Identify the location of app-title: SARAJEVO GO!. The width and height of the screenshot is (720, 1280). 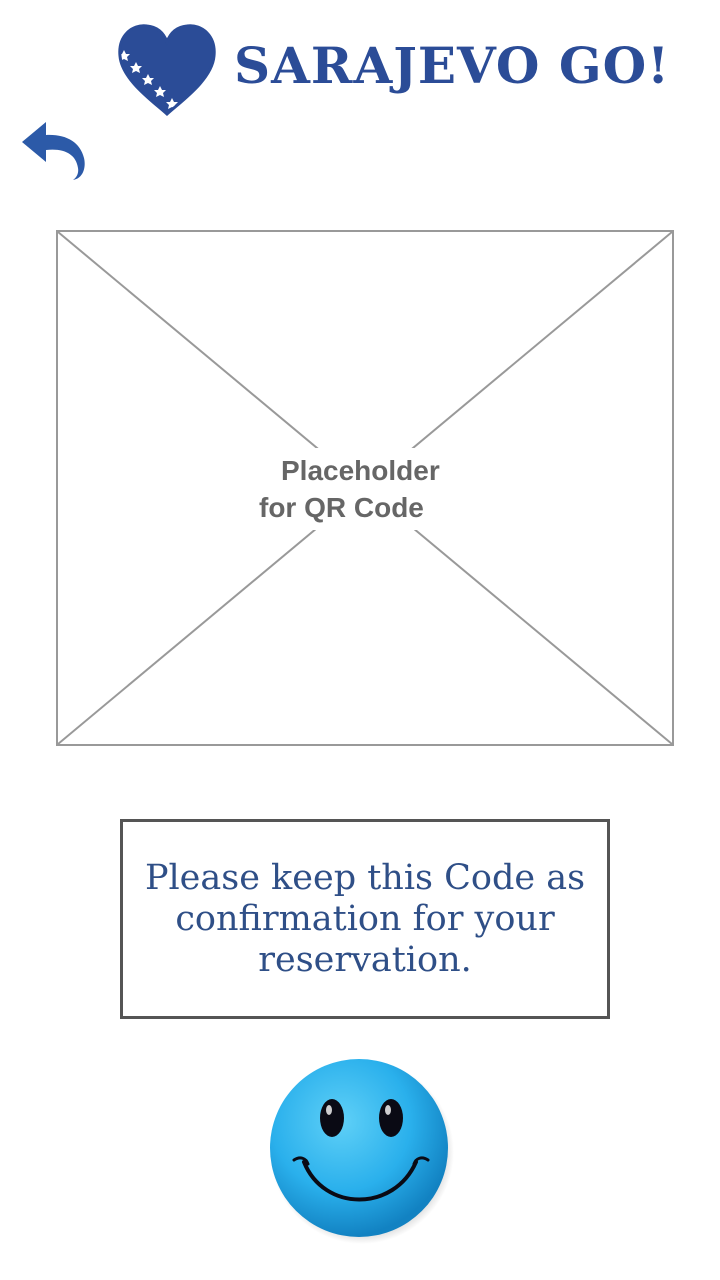
(452, 65).